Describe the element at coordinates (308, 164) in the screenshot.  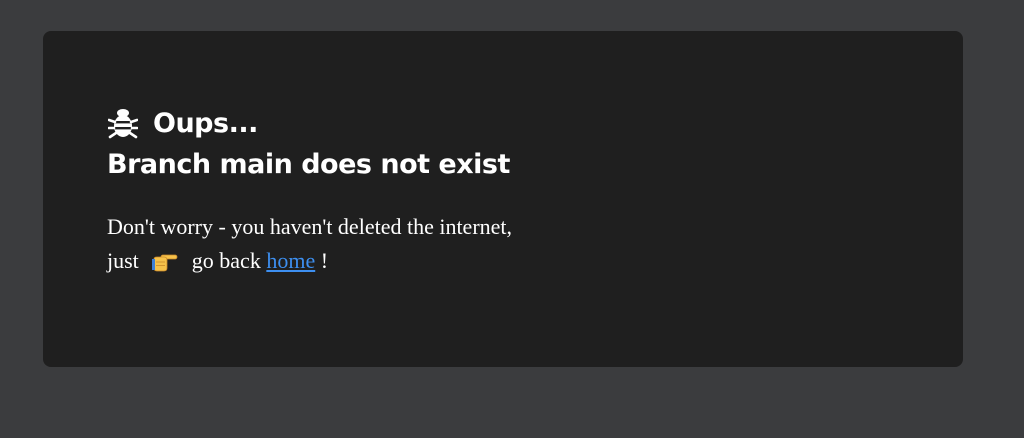
I see `page-title: Branch main does not exist` at that location.